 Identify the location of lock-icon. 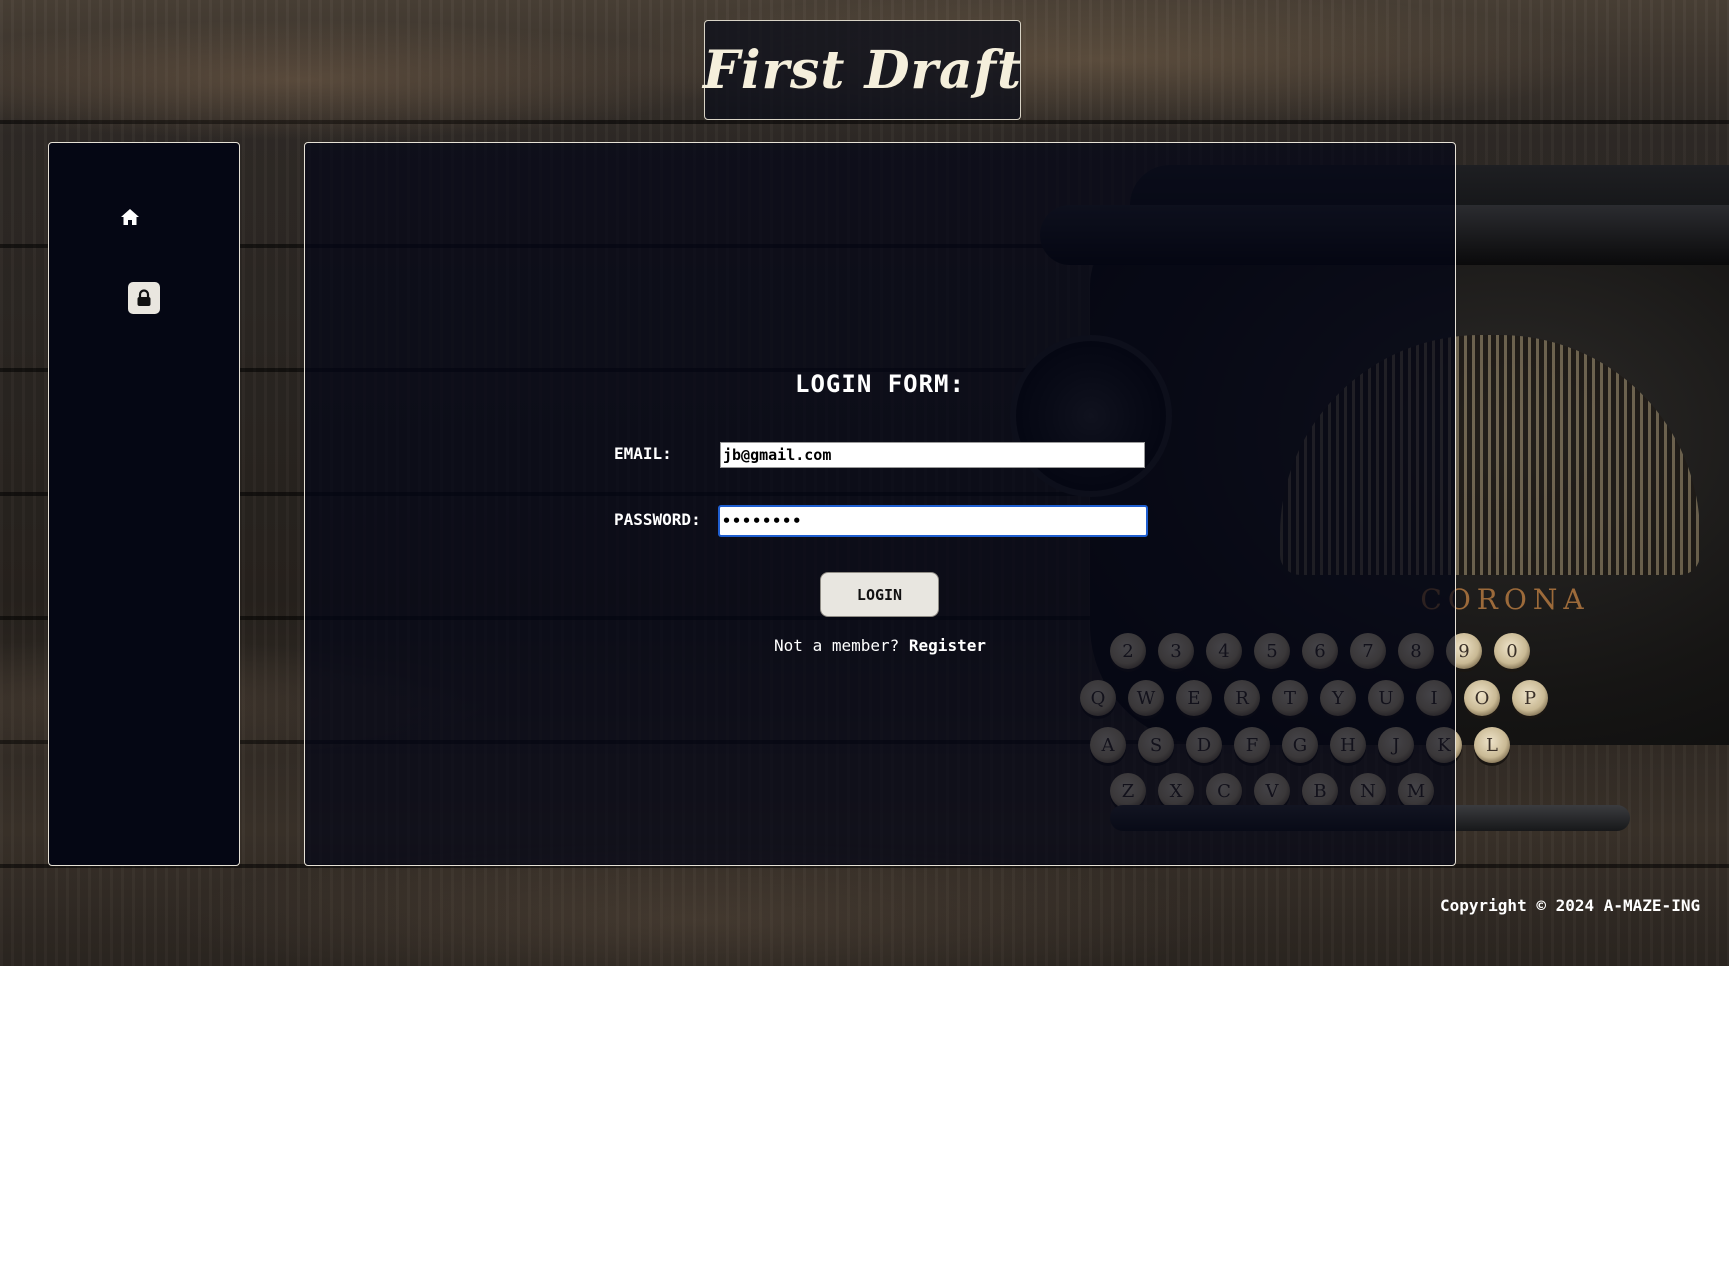
(144, 297).